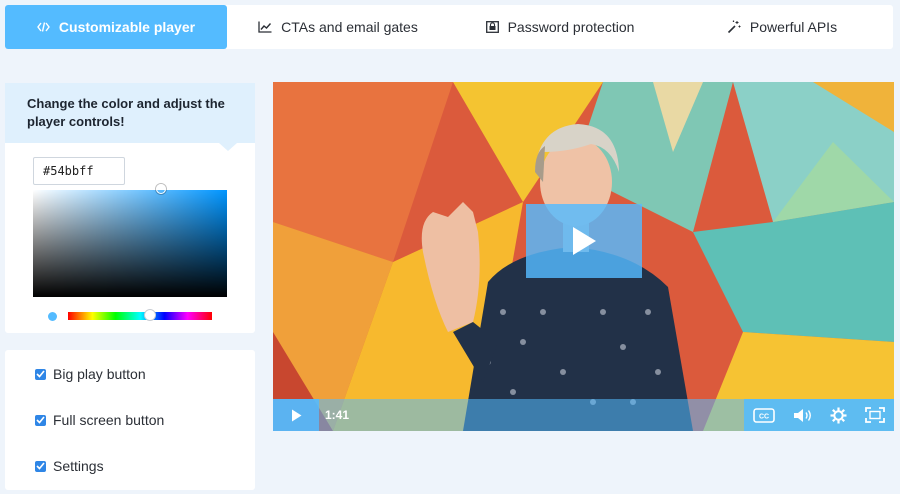  I want to click on option-label: Settings, so click(78, 466).